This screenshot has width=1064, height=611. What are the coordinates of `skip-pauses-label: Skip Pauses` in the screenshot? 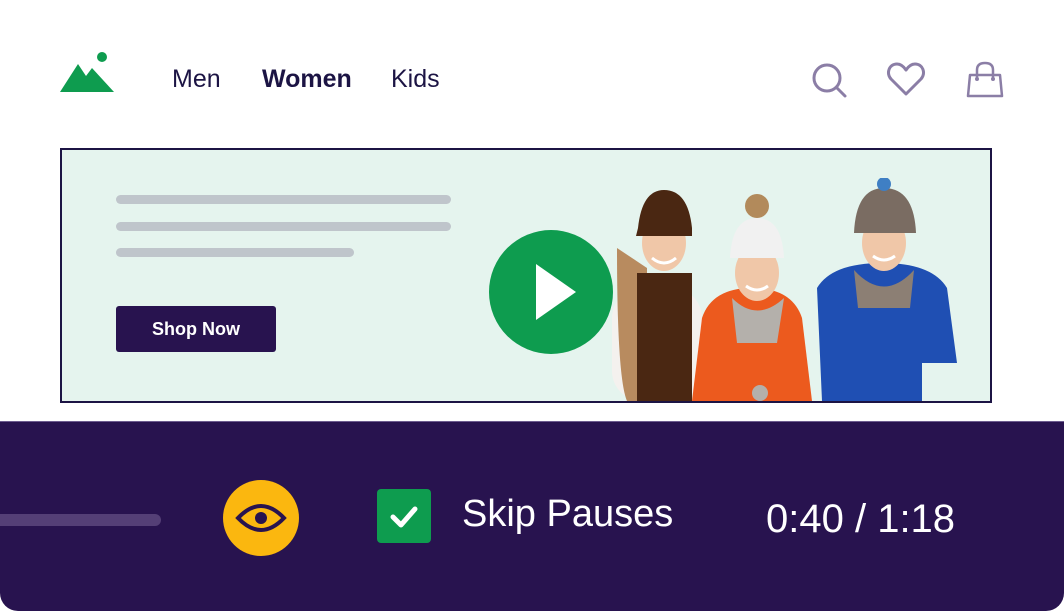 It's located at (567, 514).